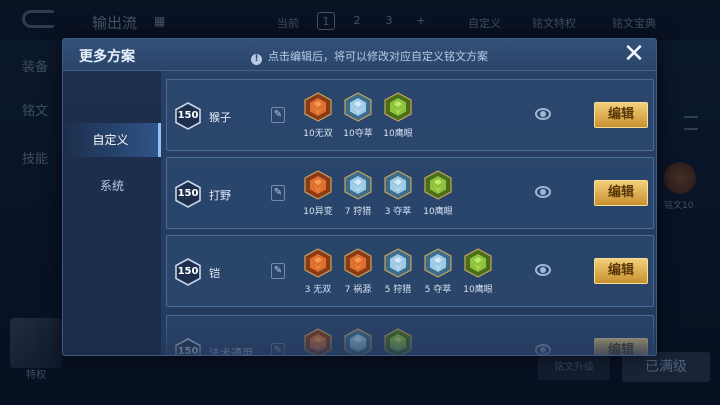 The height and width of the screenshot is (405, 720). Describe the element at coordinates (220, 195) in the screenshot. I see `plan-name: 打野` at that location.